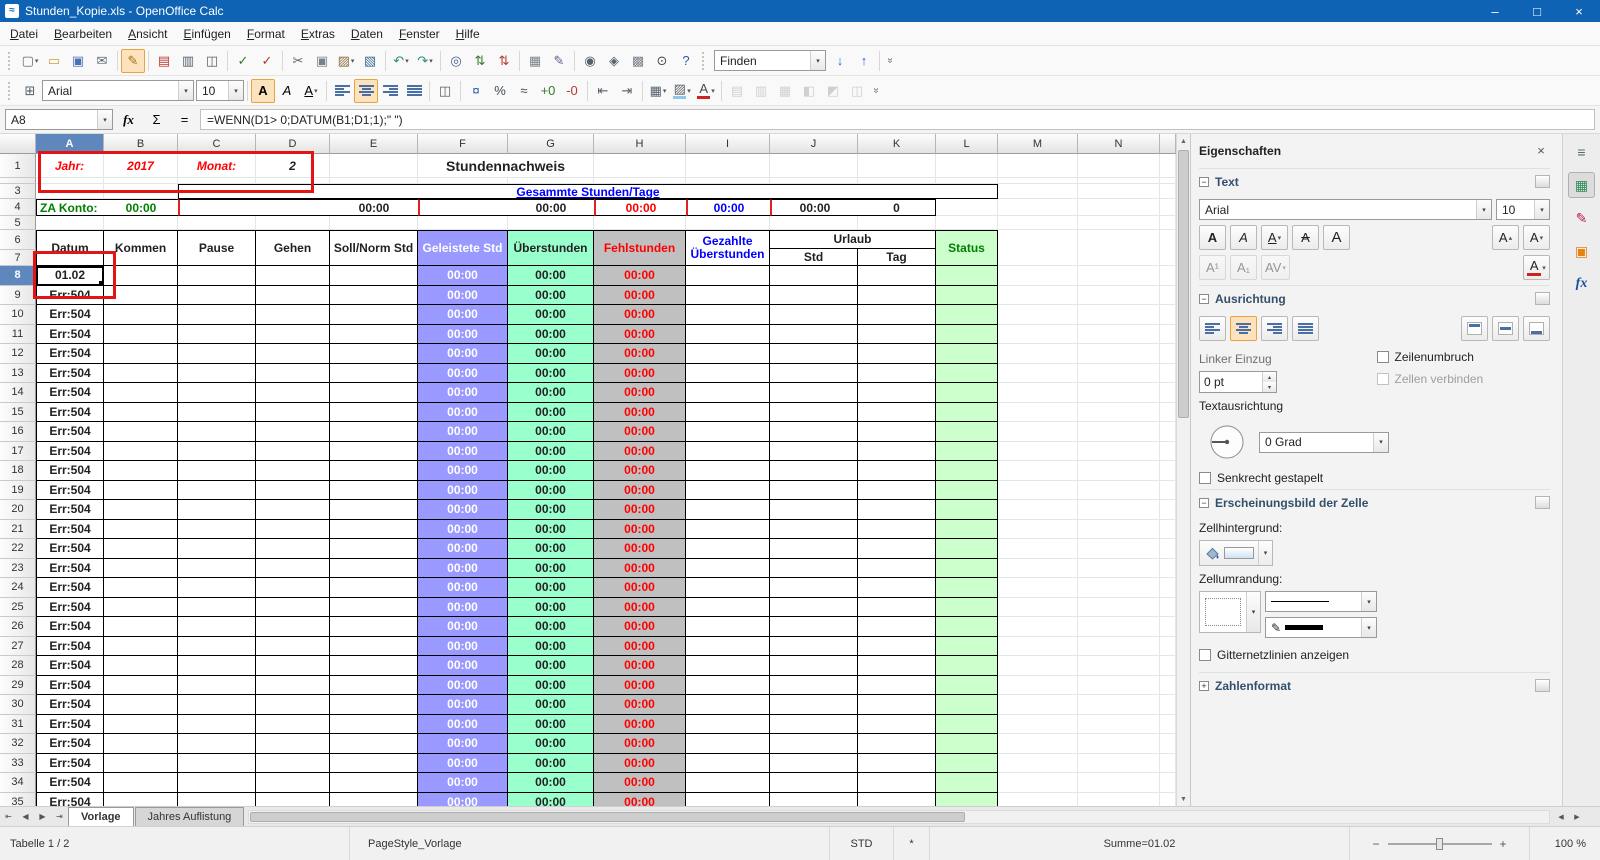 The width and height of the screenshot is (1600, 860). I want to click on cell-J11, so click(814, 334).